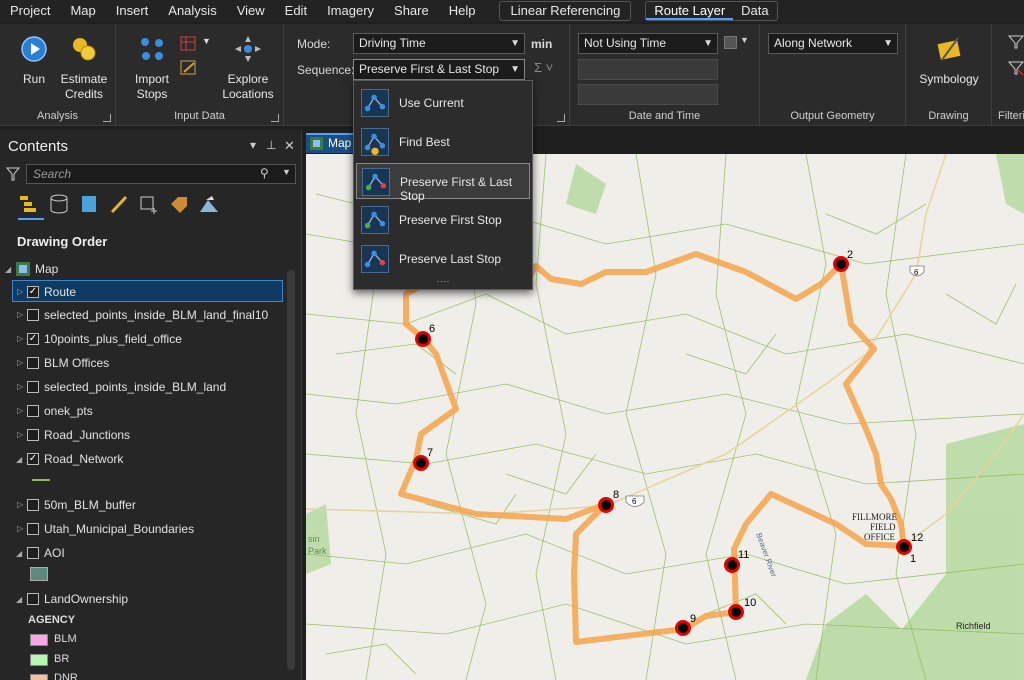 This screenshot has height=680, width=1024. I want to click on sequence-option-preserve-last: Preserve Last Stop, so click(443, 259).